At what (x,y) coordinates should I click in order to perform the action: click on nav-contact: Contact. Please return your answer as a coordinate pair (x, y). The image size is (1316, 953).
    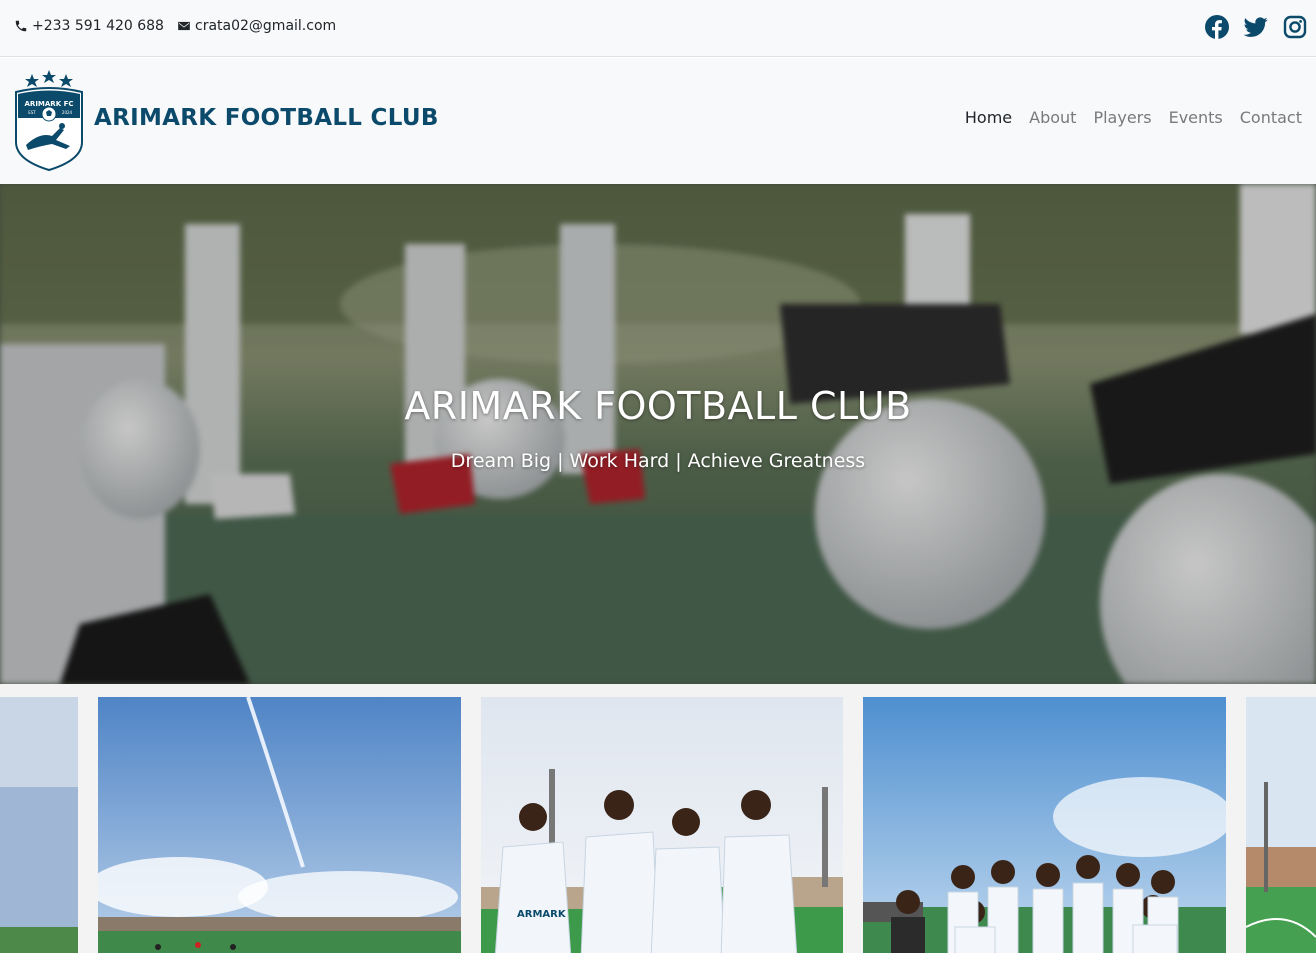
    Looking at the image, I should click on (1271, 117).